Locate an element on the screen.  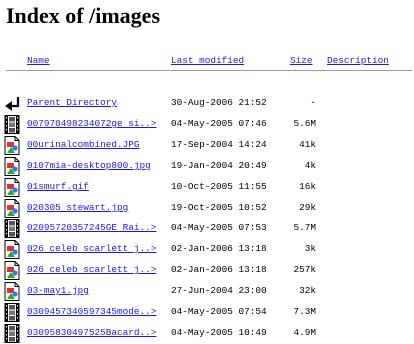
last-modified-cell: 04-May-2005 10:49 is located at coordinates (219, 332).